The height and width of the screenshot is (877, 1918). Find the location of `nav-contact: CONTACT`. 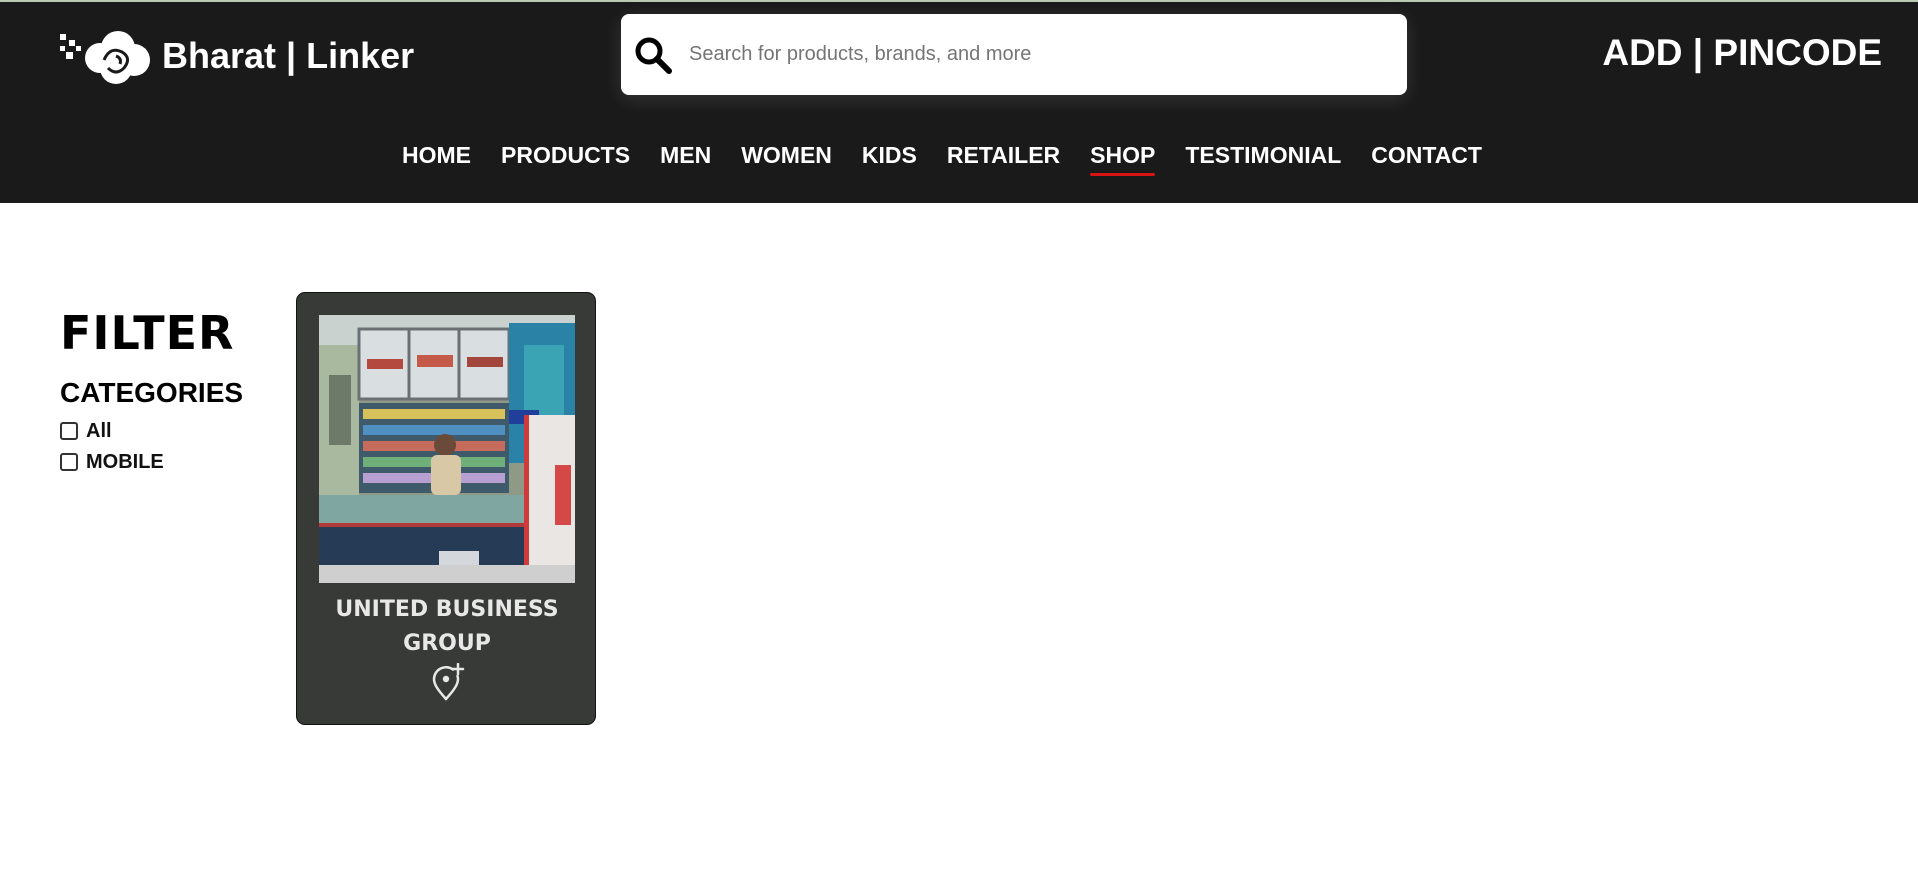

nav-contact: CONTACT is located at coordinates (1426, 158).